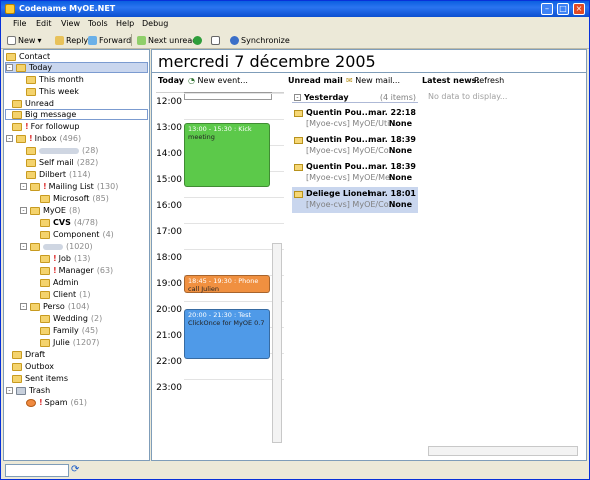 The width and height of the screenshot is (590, 480). What do you see at coordinates (62, 162) in the screenshot?
I see `tree-self-mail: Self mail (282)` at bounding box center [62, 162].